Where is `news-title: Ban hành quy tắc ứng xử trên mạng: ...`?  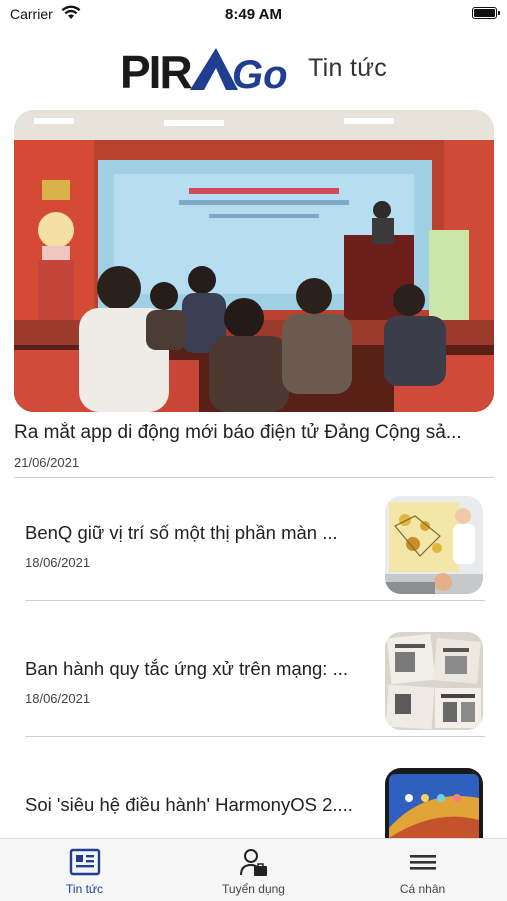 news-title: Ban hành quy tắc ứng xử trên mạng: ... is located at coordinates (202, 669).